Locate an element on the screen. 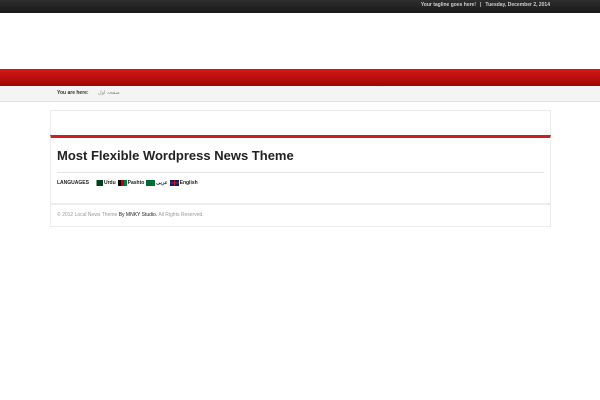 Image resolution: width=600 pixels, height=400 pixels. language-urdu-link: Urdu is located at coordinates (104, 183).